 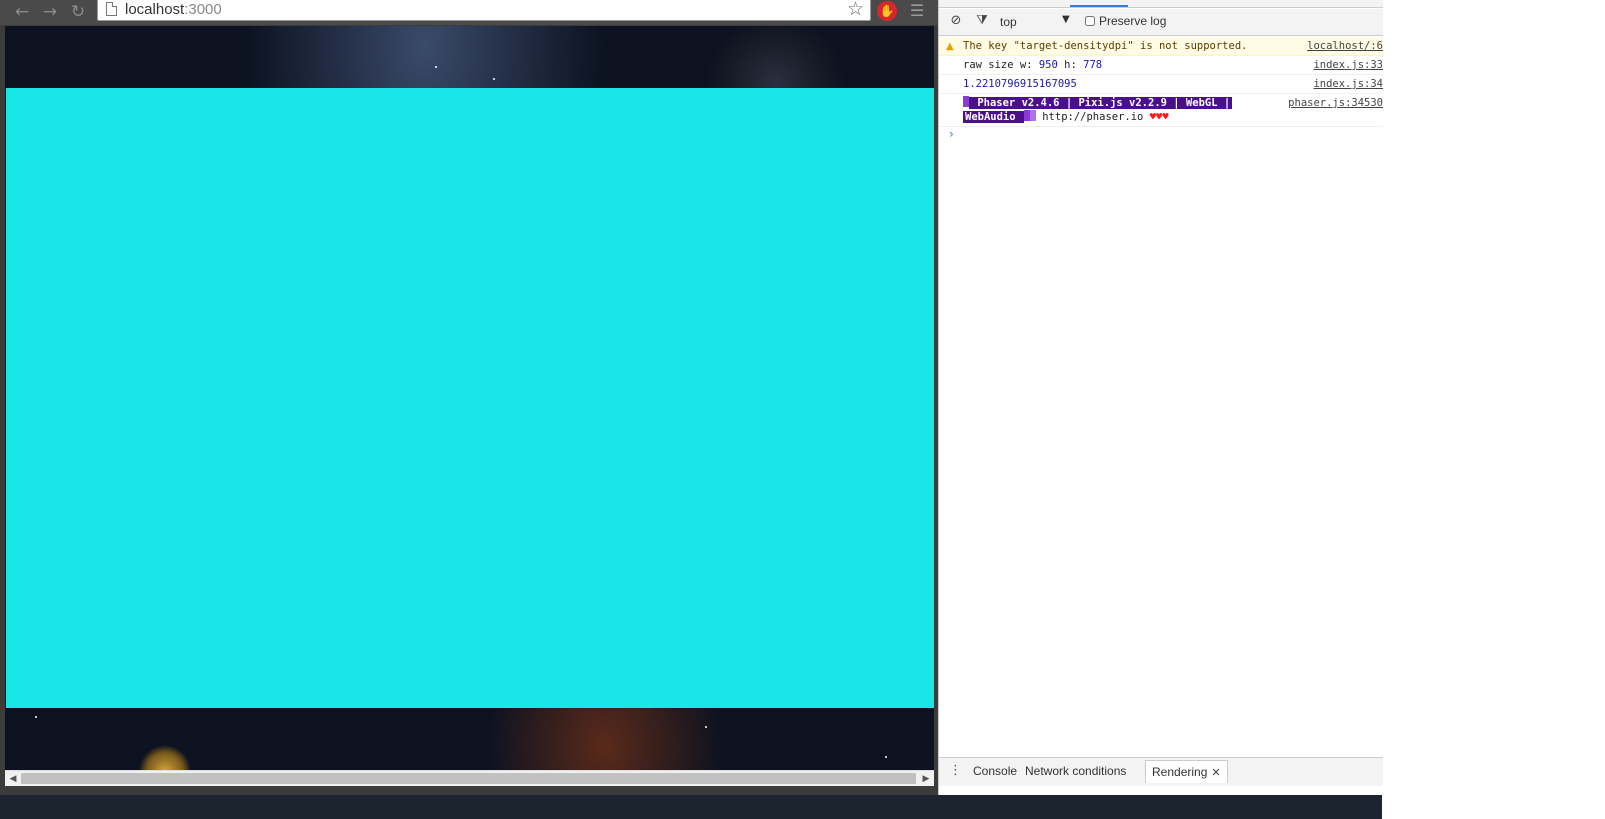 I want to click on url-text: localhost:3000, so click(x=173, y=9).